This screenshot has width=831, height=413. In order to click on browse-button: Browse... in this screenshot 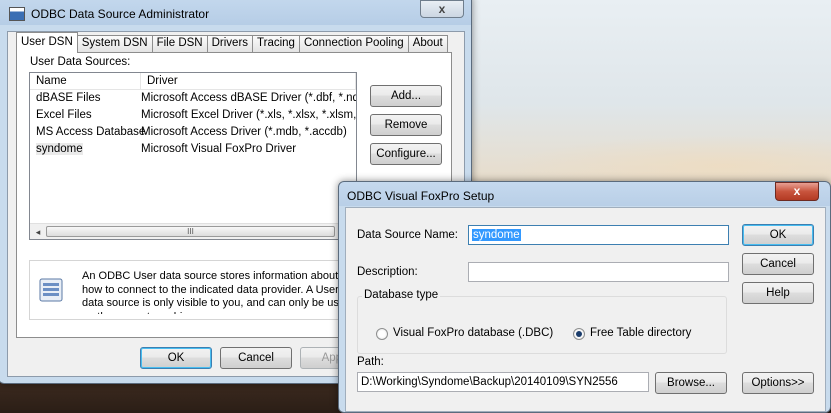, I will do `click(691, 383)`.